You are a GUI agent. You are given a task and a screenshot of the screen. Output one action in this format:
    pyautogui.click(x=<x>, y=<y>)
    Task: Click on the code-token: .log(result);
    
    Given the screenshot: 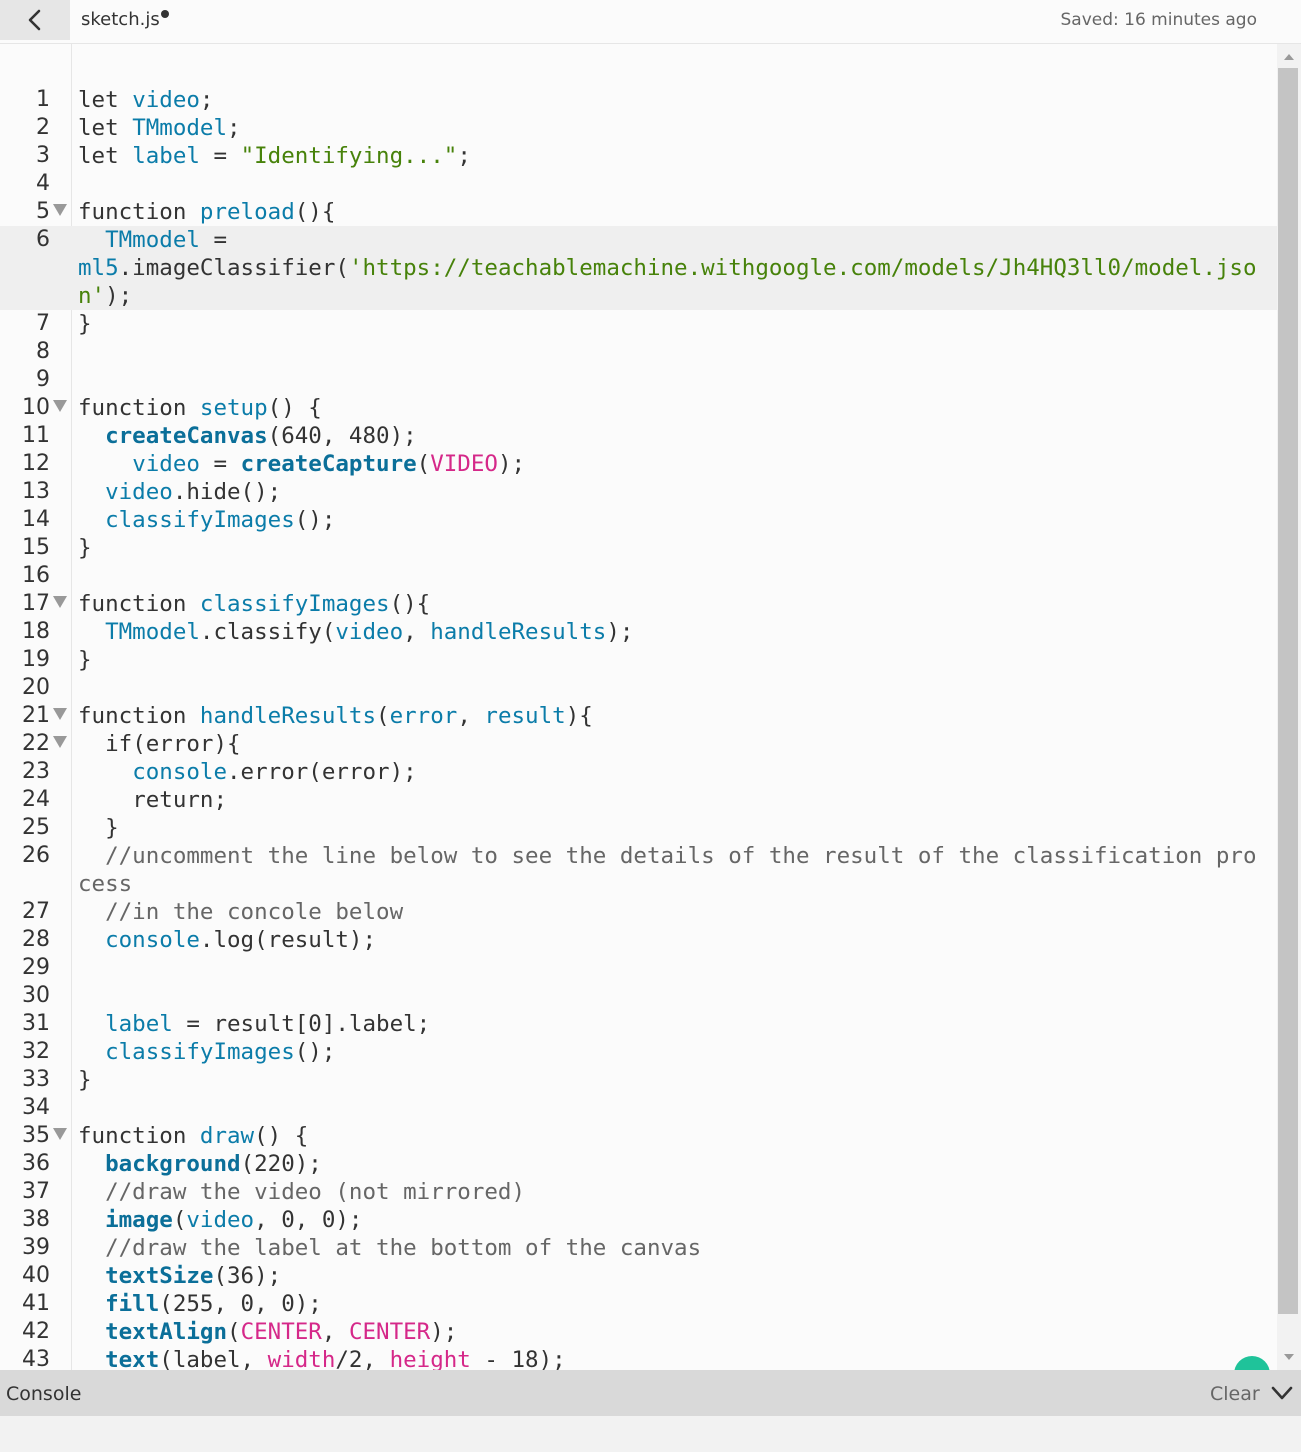 What is the action you would take?
    pyautogui.click(x=288, y=940)
    